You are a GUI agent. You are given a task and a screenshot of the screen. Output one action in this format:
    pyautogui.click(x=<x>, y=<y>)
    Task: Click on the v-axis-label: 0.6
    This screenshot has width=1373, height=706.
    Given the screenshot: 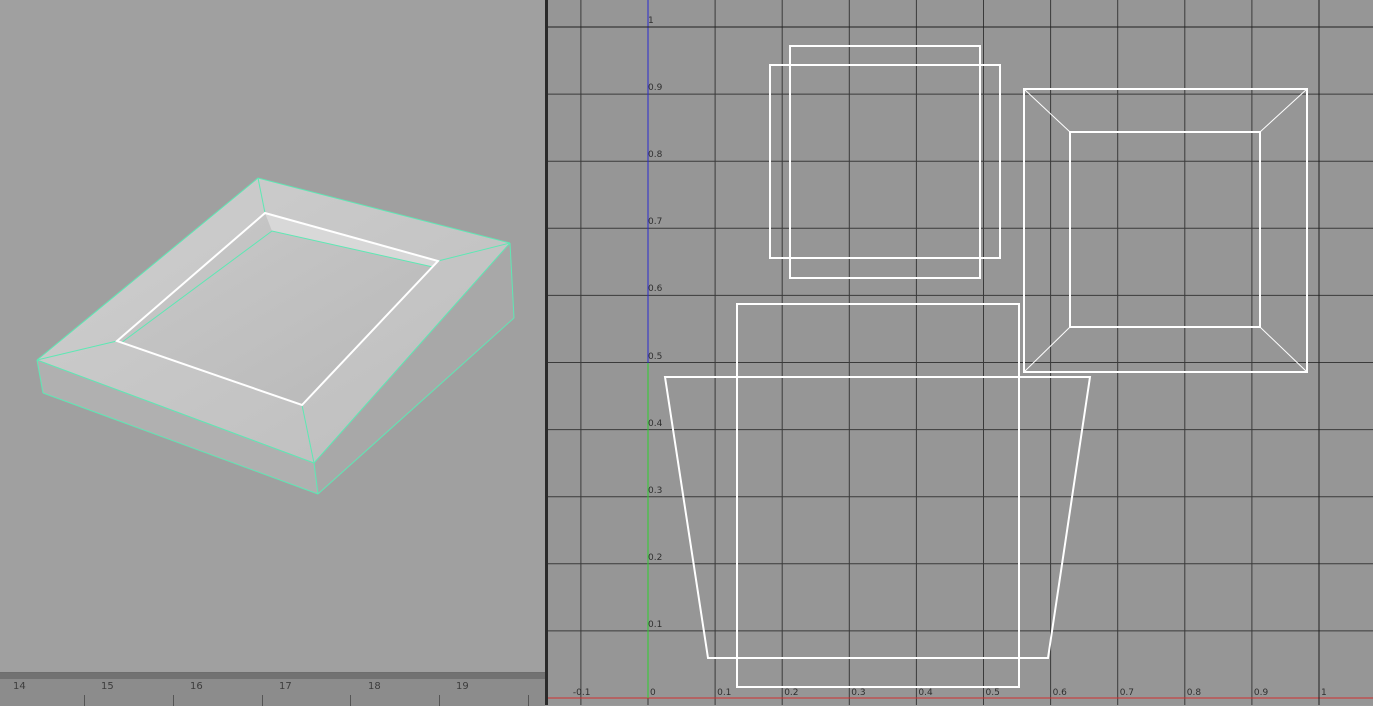 What is the action you would take?
    pyautogui.click(x=655, y=289)
    